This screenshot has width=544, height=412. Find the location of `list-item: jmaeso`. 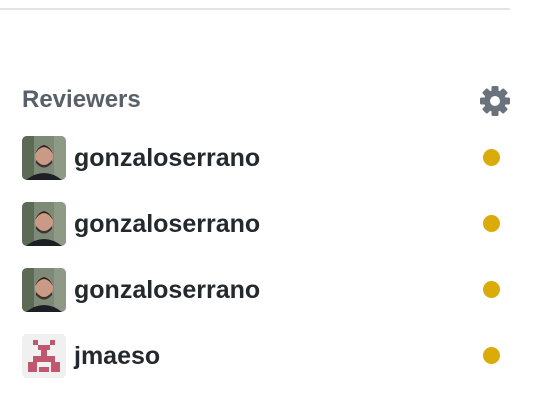

list-item: jmaeso is located at coordinates (267, 356).